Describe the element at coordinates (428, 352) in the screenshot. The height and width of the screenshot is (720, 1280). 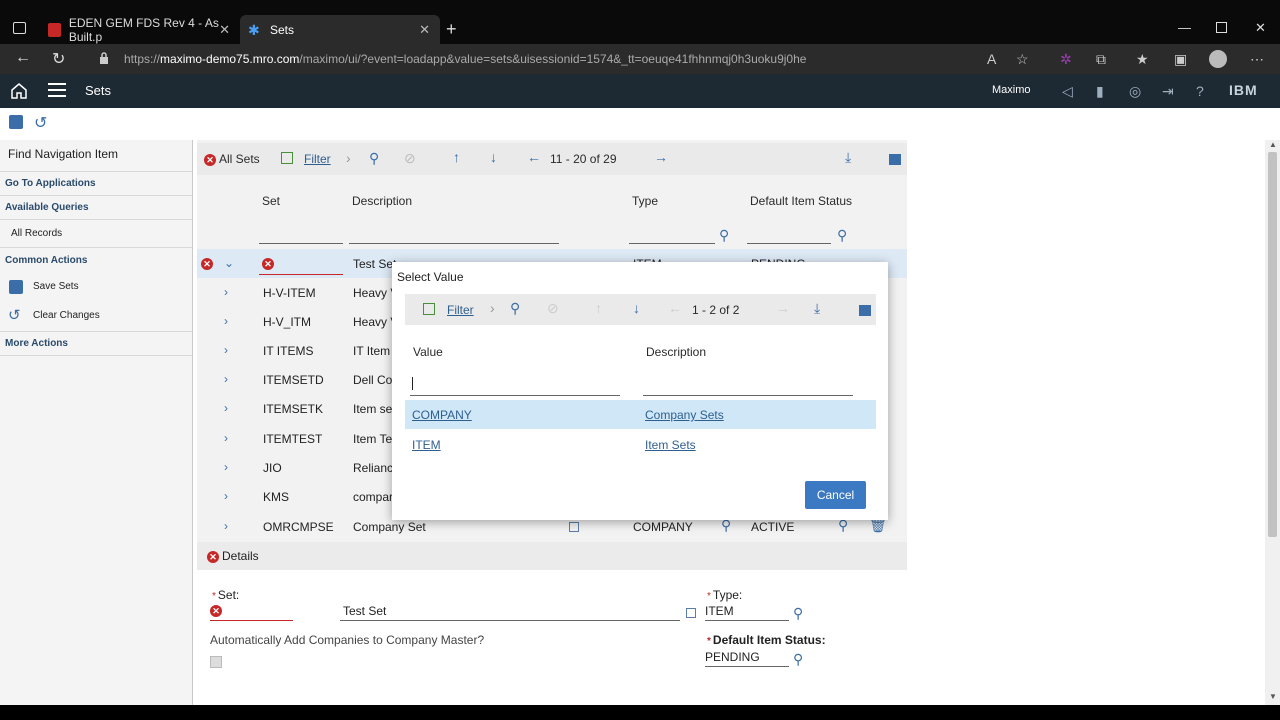
I see `col-value: Value` at that location.